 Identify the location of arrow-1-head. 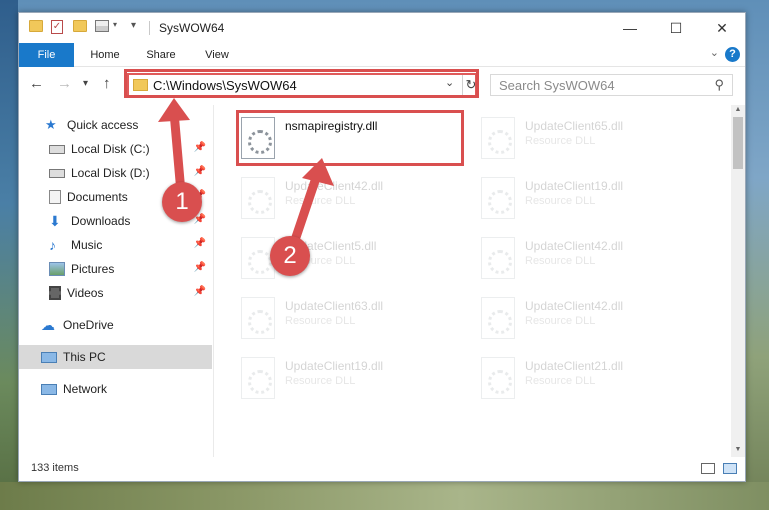
(174, 110).